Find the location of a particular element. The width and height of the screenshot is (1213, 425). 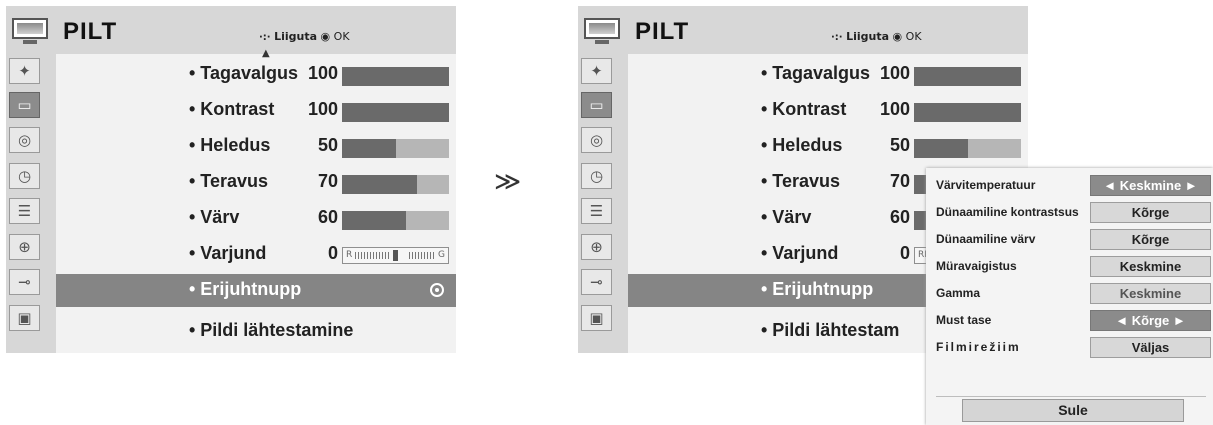

menu-item-picture-reset: • Pildi lähtestamine is located at coordinates (256, 332).